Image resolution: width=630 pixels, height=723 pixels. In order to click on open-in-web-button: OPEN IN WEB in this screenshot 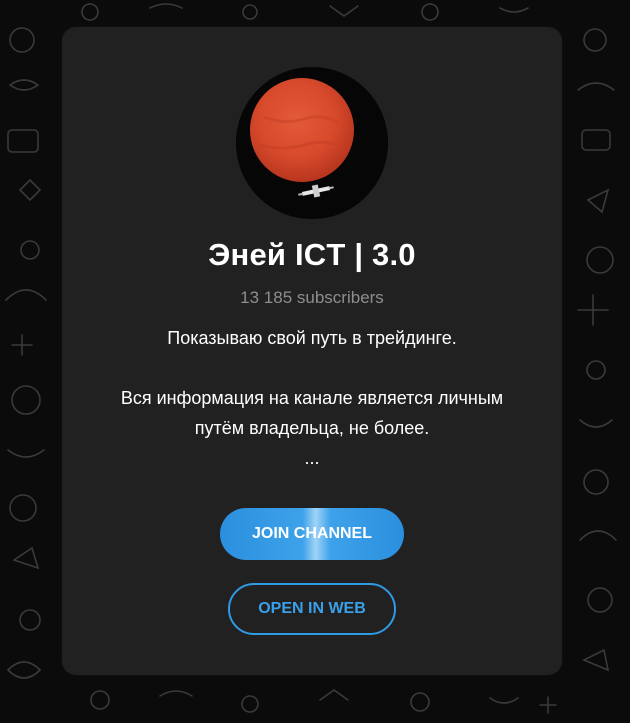, I will do `click(312, 609)`.